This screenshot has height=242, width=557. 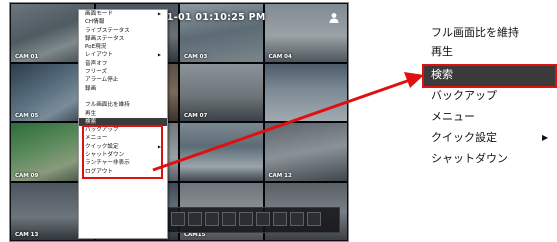 I want to click on menu-item-blank, so click(x=123, y=97).